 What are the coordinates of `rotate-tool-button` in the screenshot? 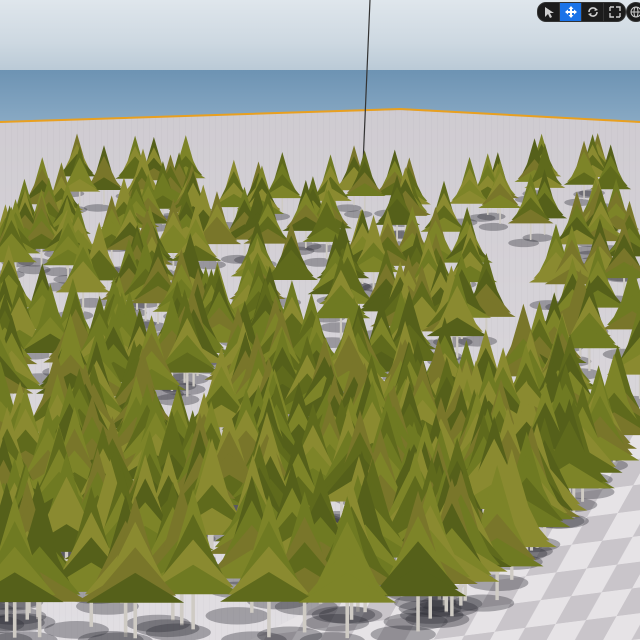 It's located at (593, 12).